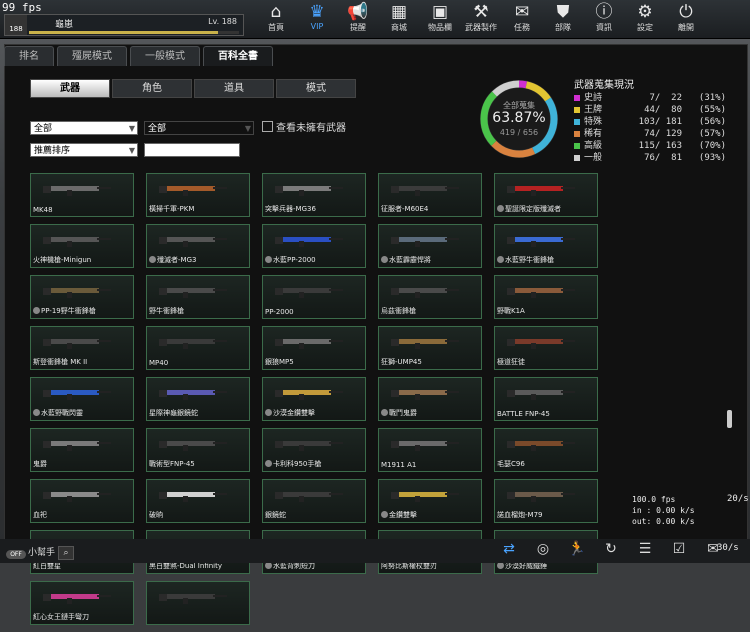 Image resolution: width=750 pixels, height=632 pixels. Describe the element at coordinates (172, 209) in the screenshot. I see `weapon-name-text: 橫掃千軍-PKM` at that location.